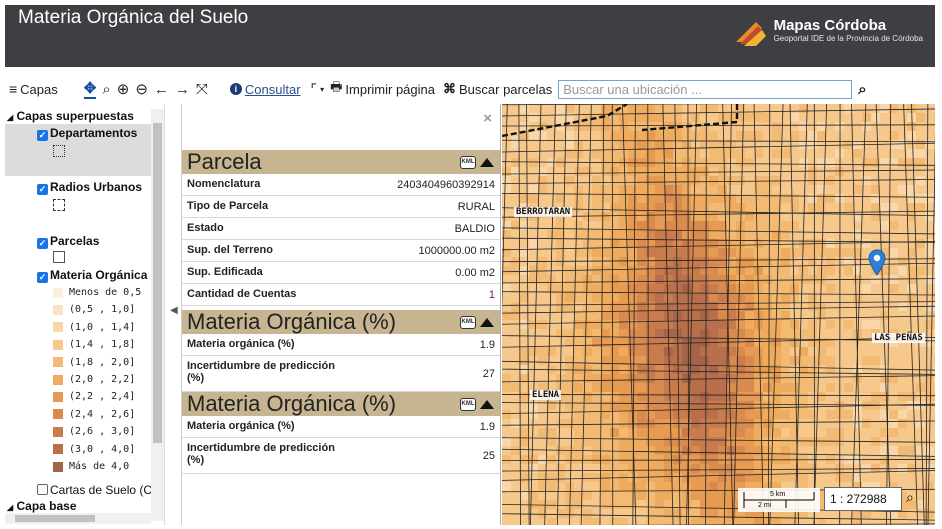 The width and height of the screenshot is (942, 529). Describe the element at coordinates (75, 116) in the screenshot. I see `layer-group-label: Capas superpuestas` at that location.